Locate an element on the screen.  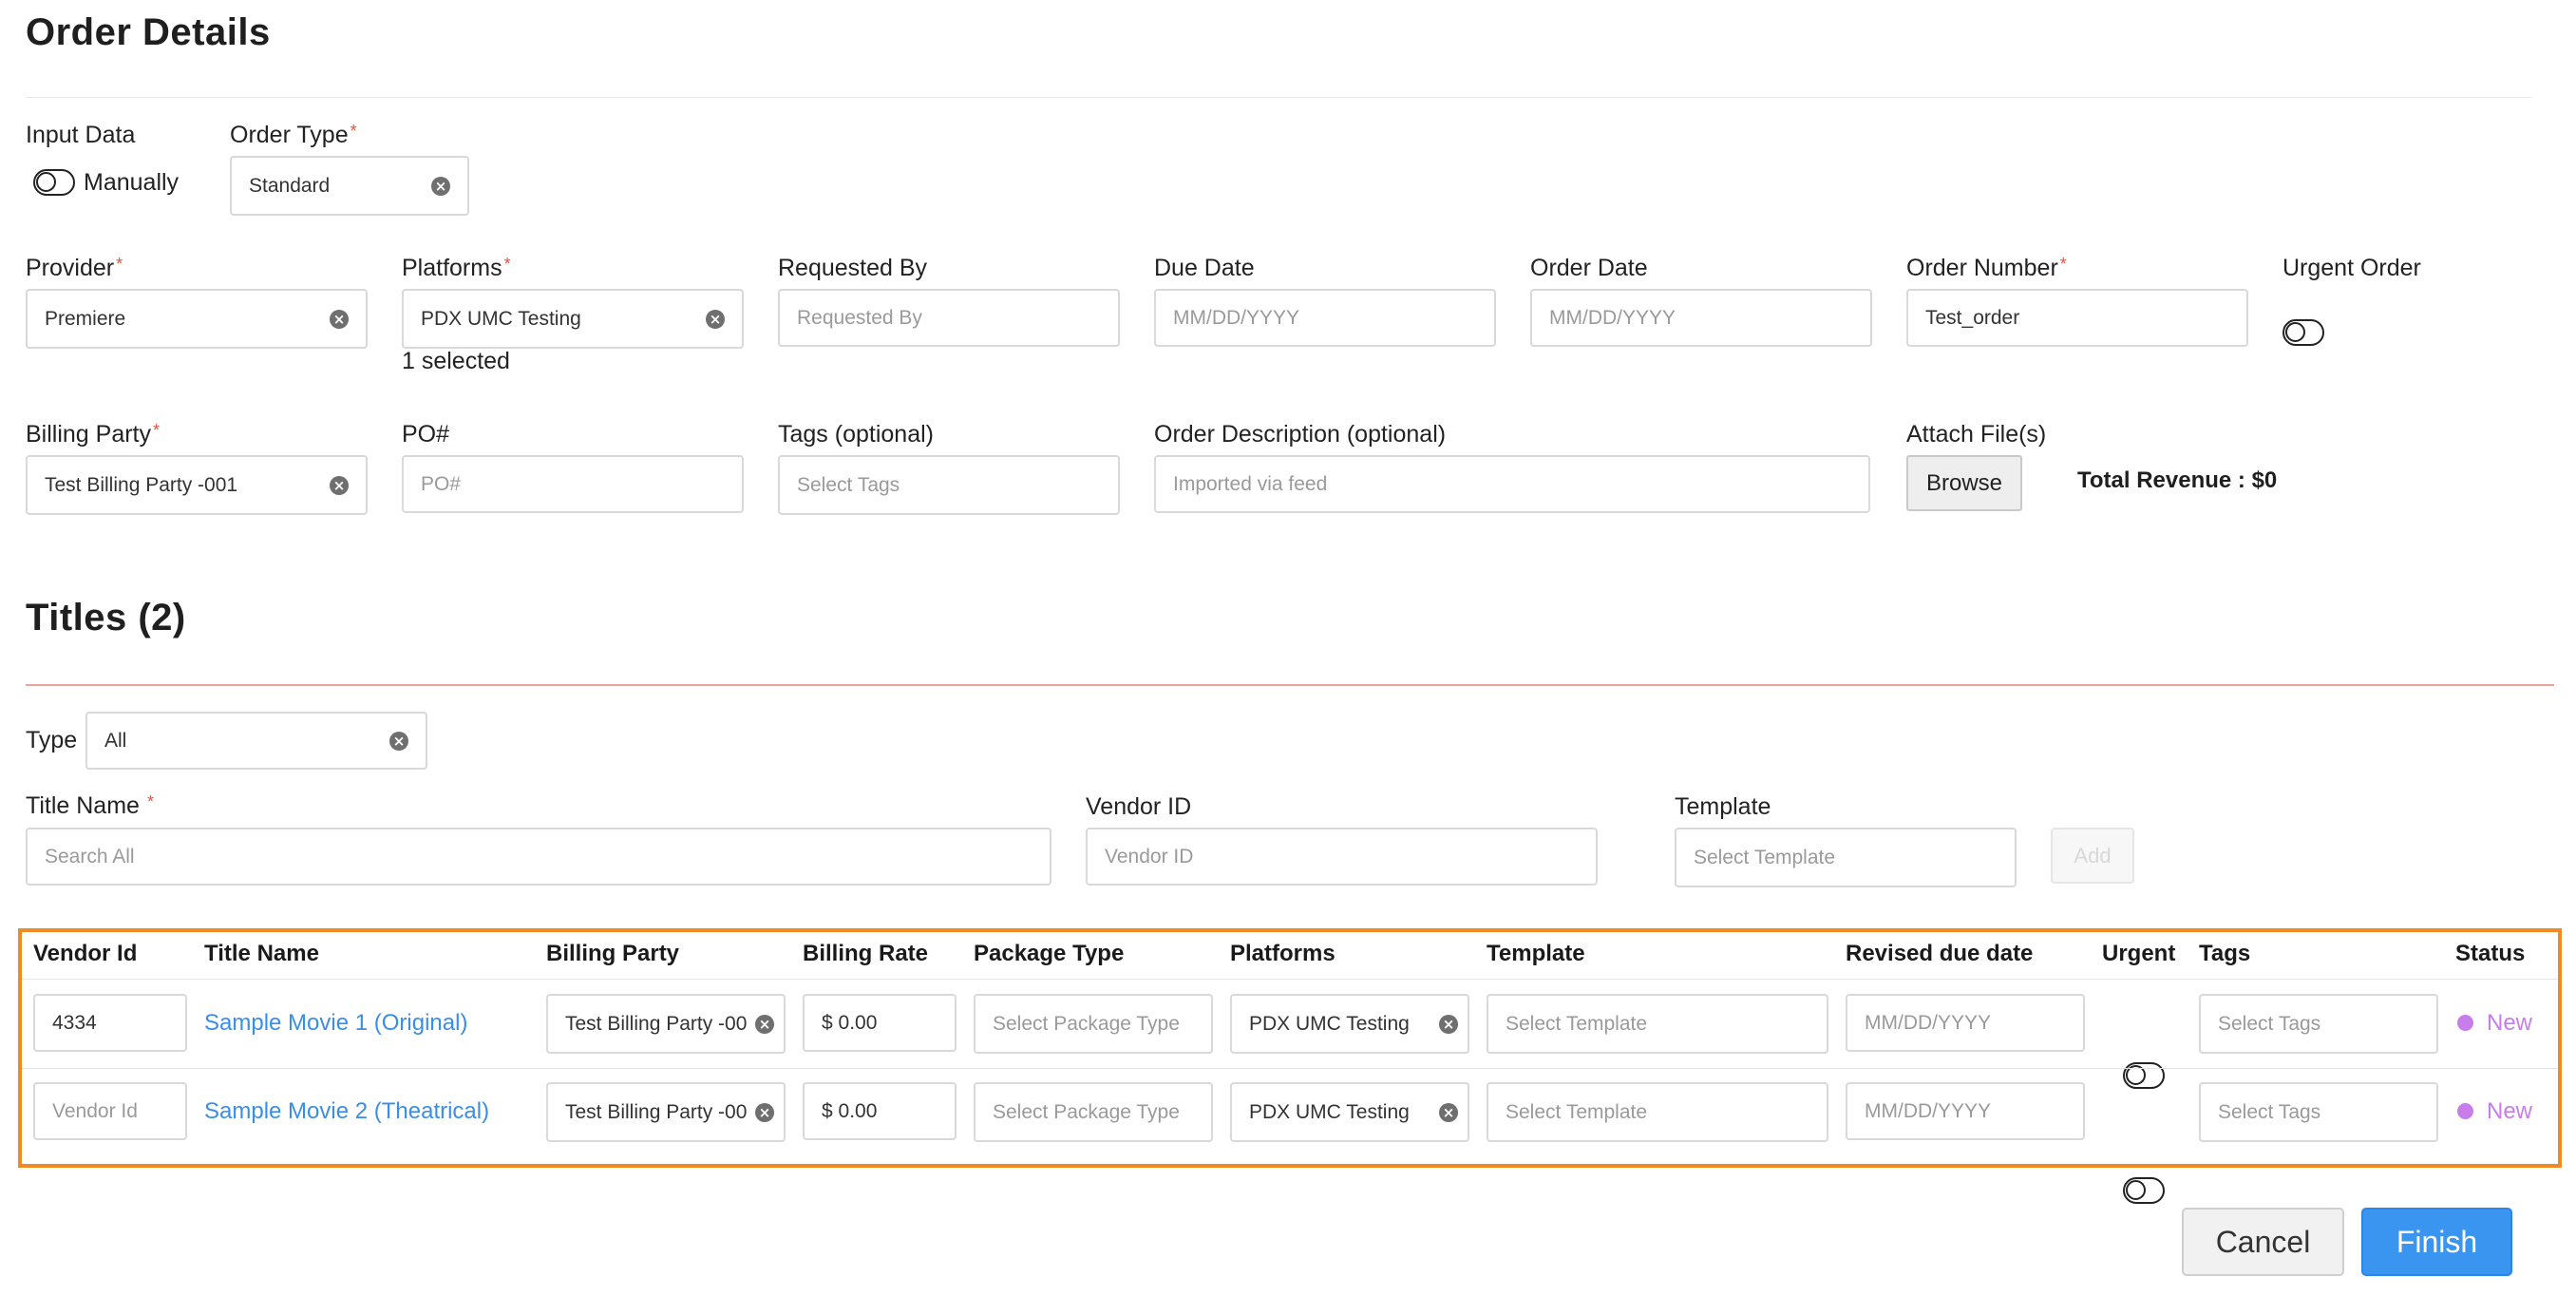
col-header-status: Status is located at coordinates (2490, 954).